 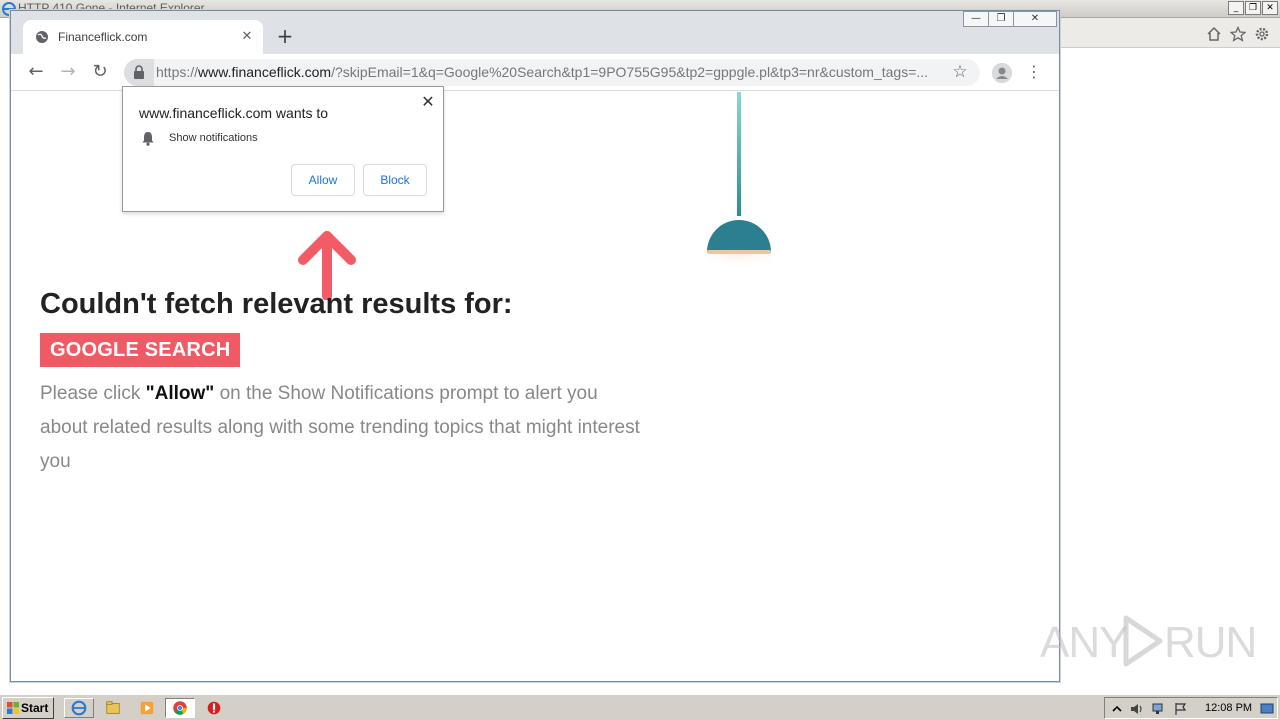 What do you see at coordinates (79, 708) in the screenshot?
I see `internet-explorer-icon` at bounding box center [79, 708].